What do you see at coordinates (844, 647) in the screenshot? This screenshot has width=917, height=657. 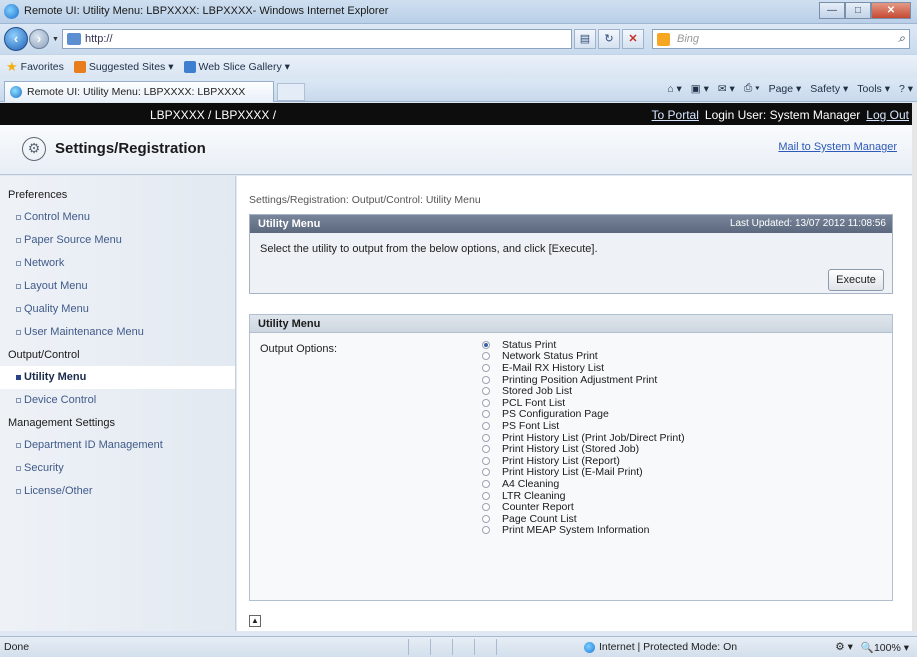 I see `status-tools-icon: ⚙ ▾` at bounding box center [844, 647].